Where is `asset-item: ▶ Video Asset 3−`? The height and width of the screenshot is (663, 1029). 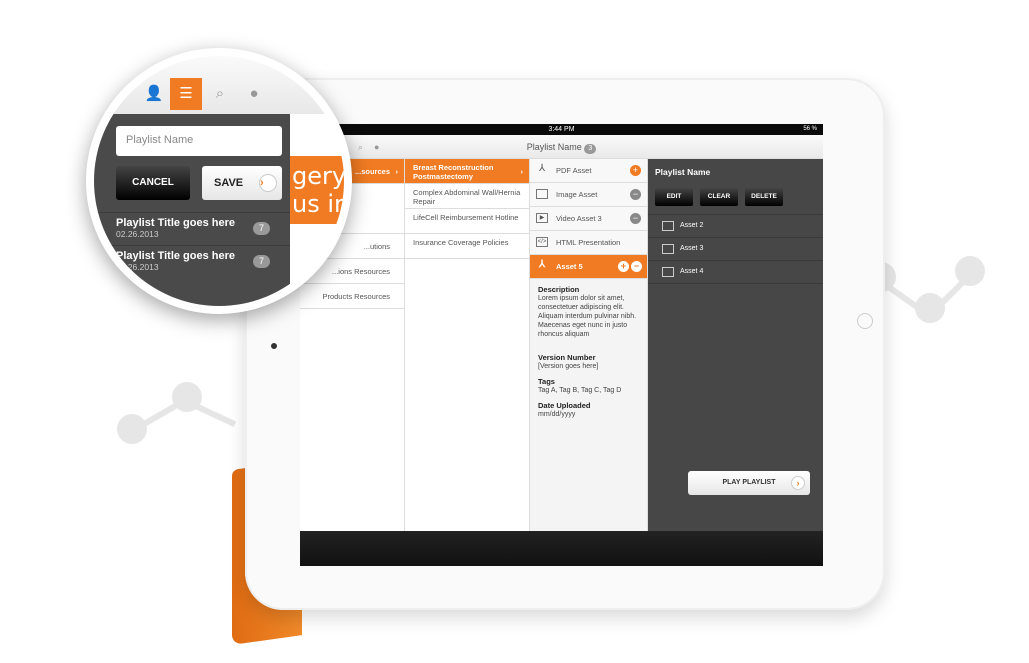 asset-item: ▶ Video Asset 3− is located at coordinates (588, 219).